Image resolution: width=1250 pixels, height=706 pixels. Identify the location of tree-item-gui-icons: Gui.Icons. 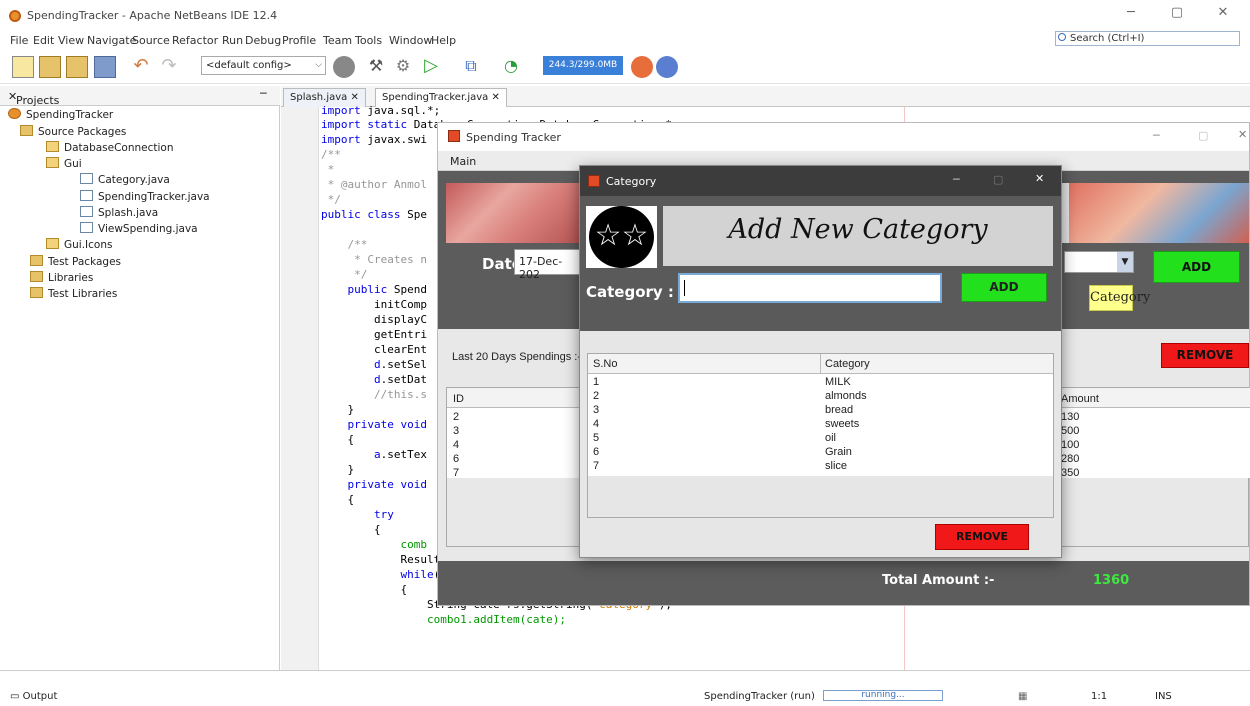
(79, 244).